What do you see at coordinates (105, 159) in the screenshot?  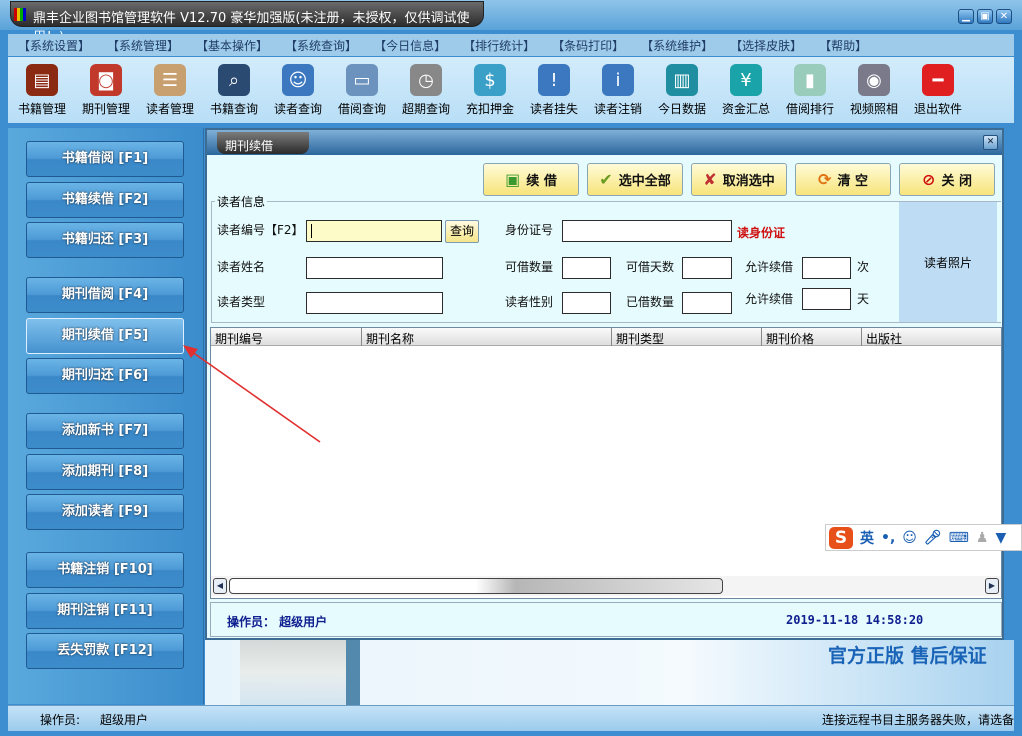 I see `sidebar-button: 书籍借阅 [F1]` at bounding box center [105, 159].